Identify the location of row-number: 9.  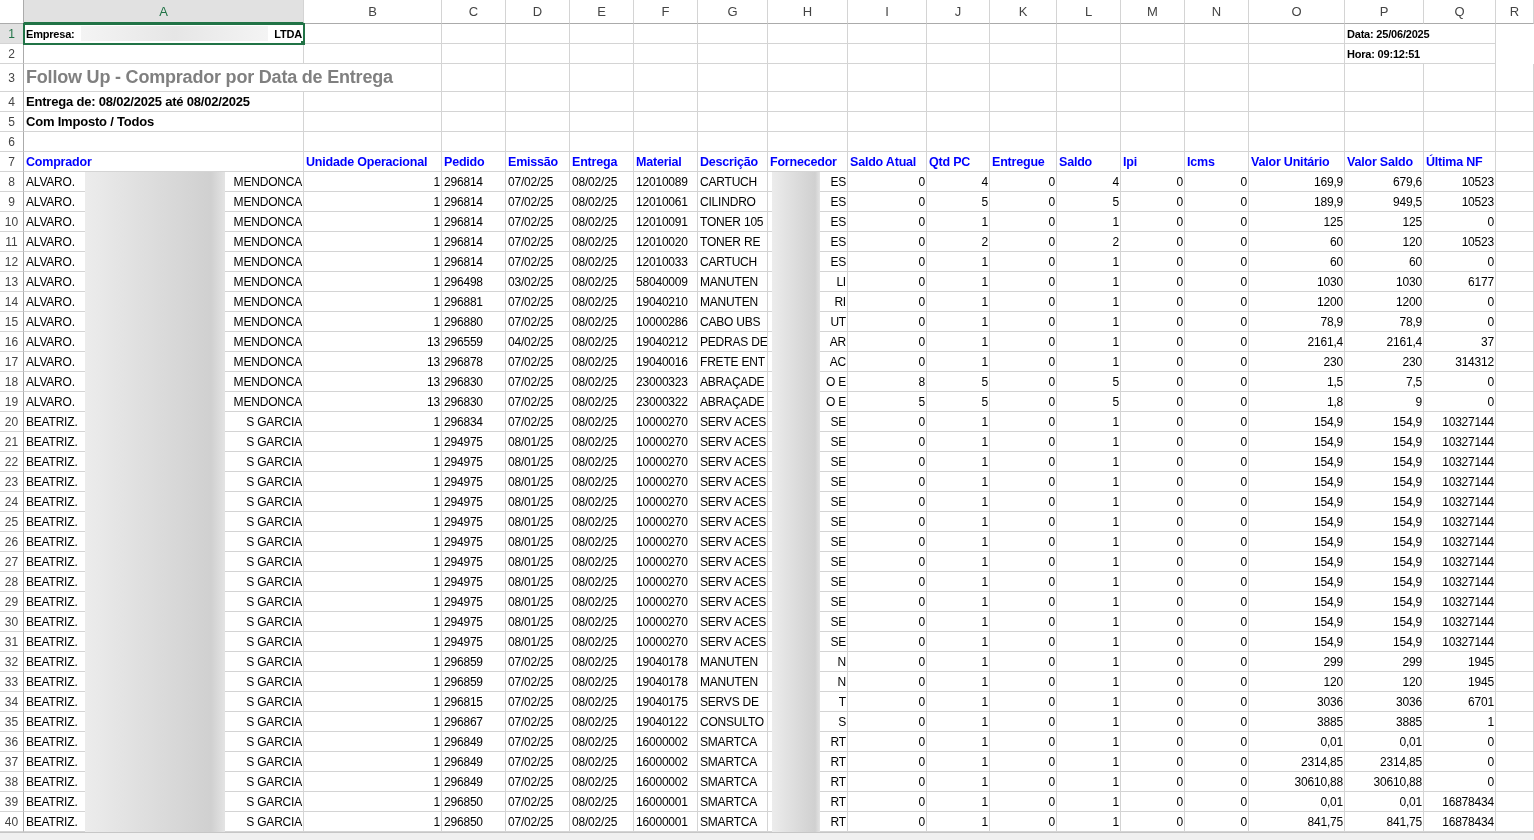
(12, 202).